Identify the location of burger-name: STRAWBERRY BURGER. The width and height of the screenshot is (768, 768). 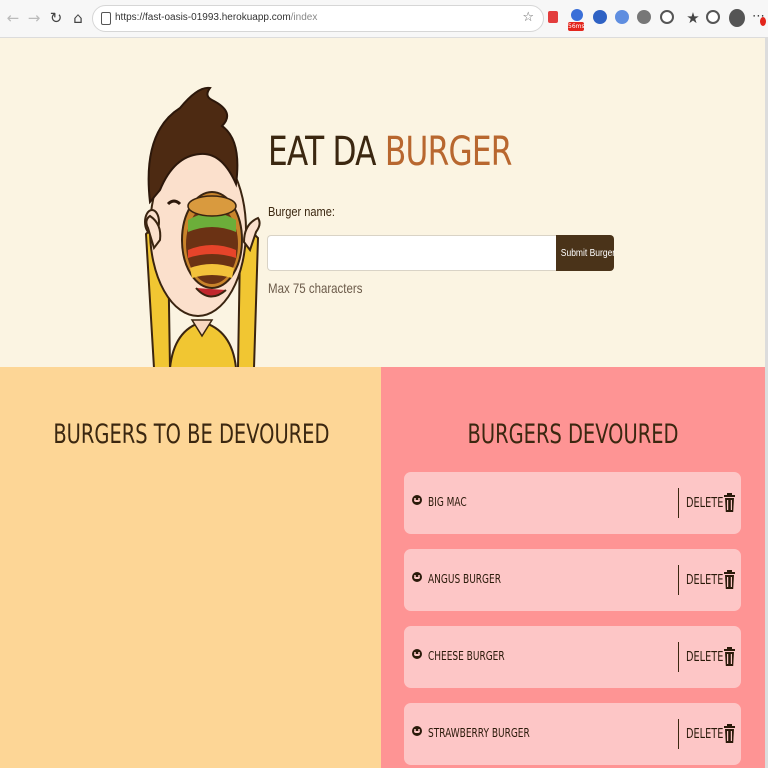
(479, 733).